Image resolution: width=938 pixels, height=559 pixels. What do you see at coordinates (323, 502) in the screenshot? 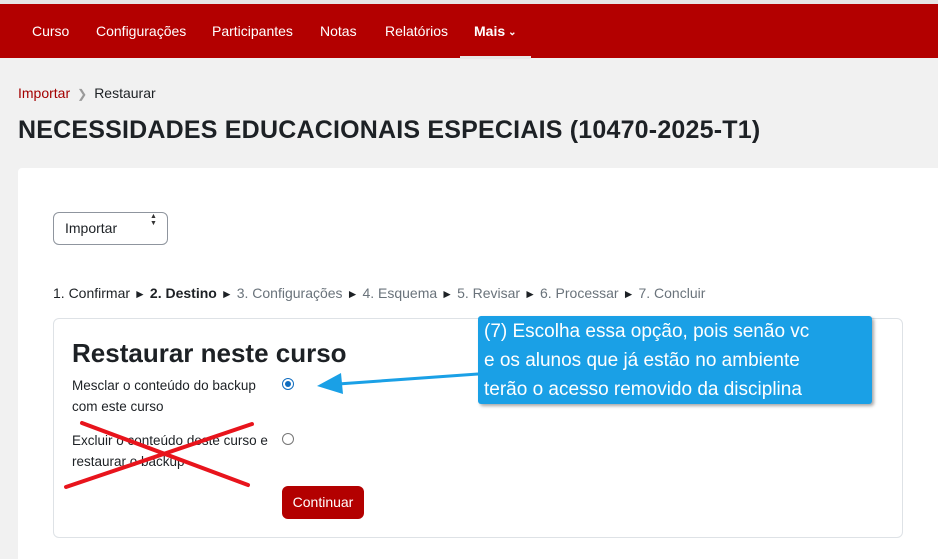
I see `continue-button: Continuar` at bounding box center [323, 502].